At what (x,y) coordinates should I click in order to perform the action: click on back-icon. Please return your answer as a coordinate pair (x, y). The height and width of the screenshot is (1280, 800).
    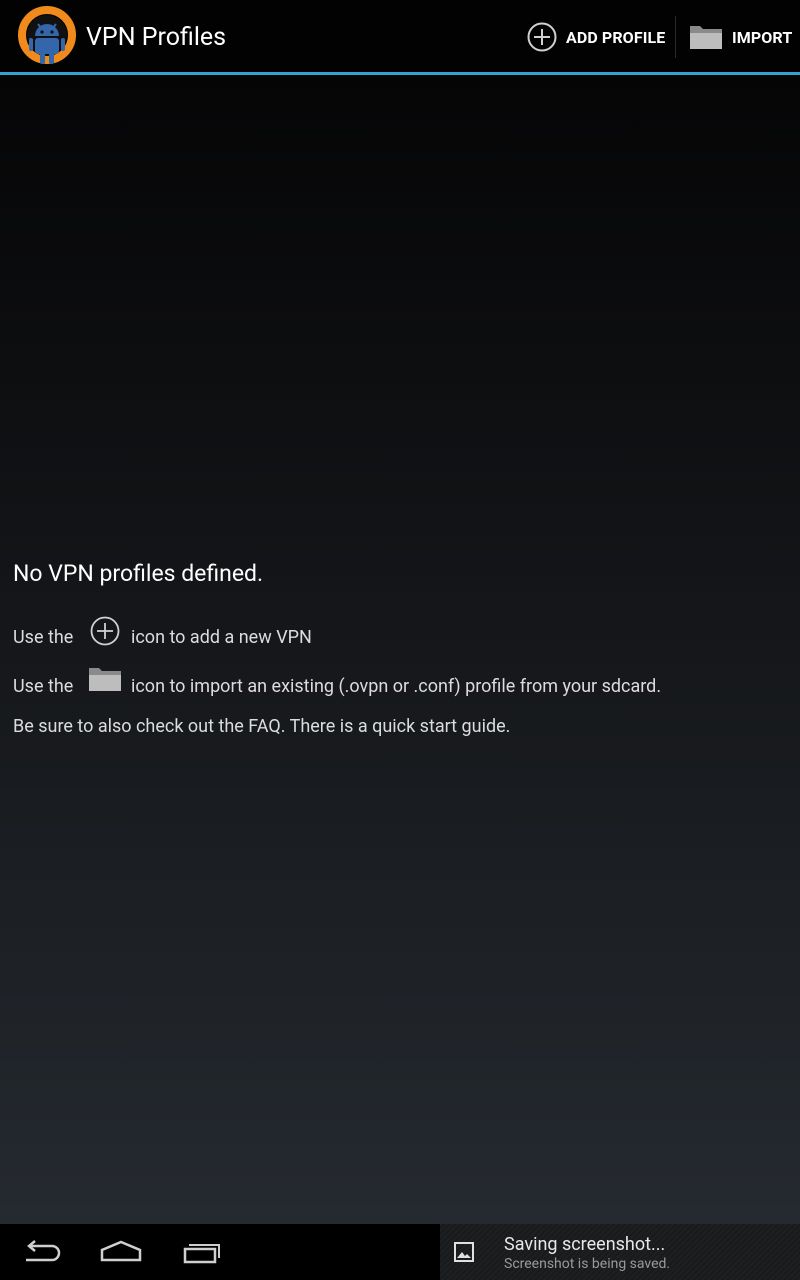
    Looking at the image, I should click on (43, 1252).